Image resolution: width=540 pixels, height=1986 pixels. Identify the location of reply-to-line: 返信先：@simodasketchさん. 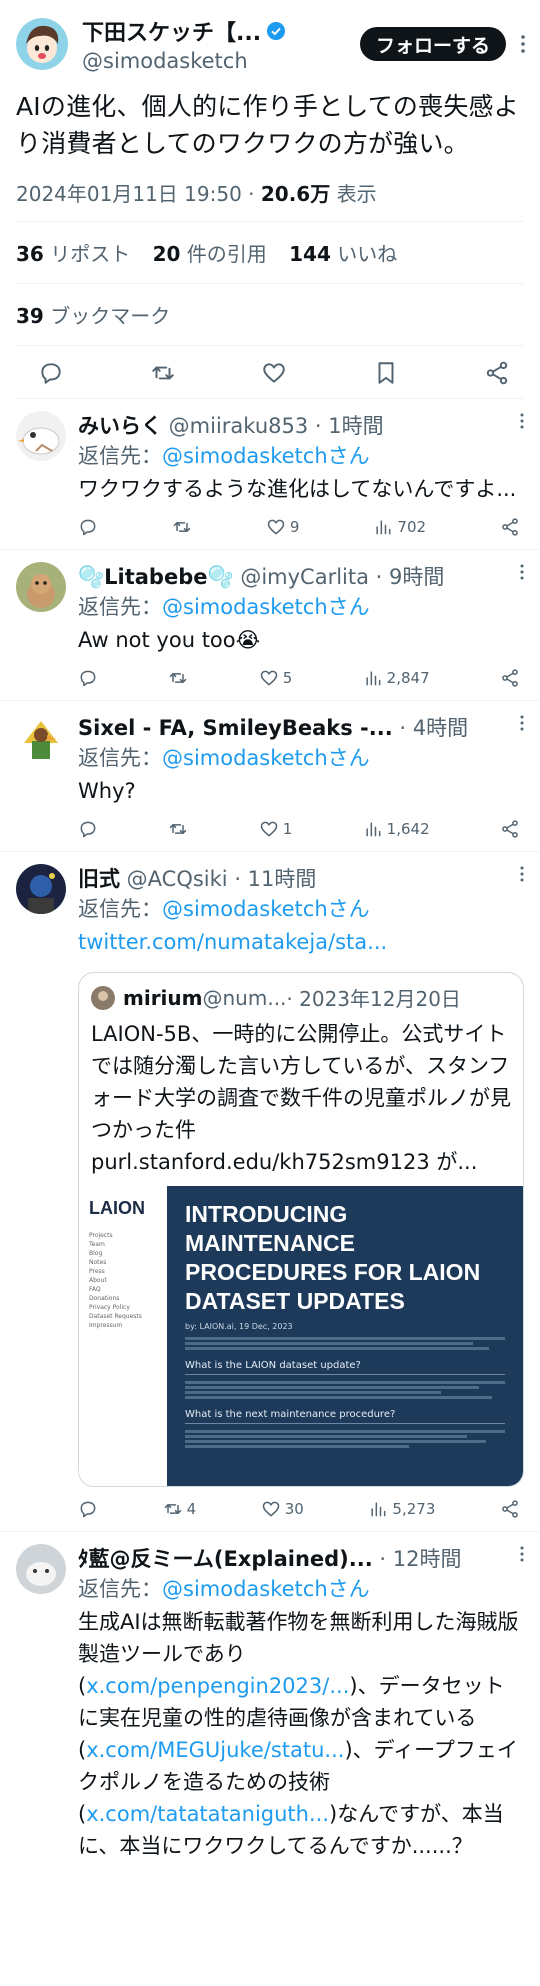
(301, 1589).